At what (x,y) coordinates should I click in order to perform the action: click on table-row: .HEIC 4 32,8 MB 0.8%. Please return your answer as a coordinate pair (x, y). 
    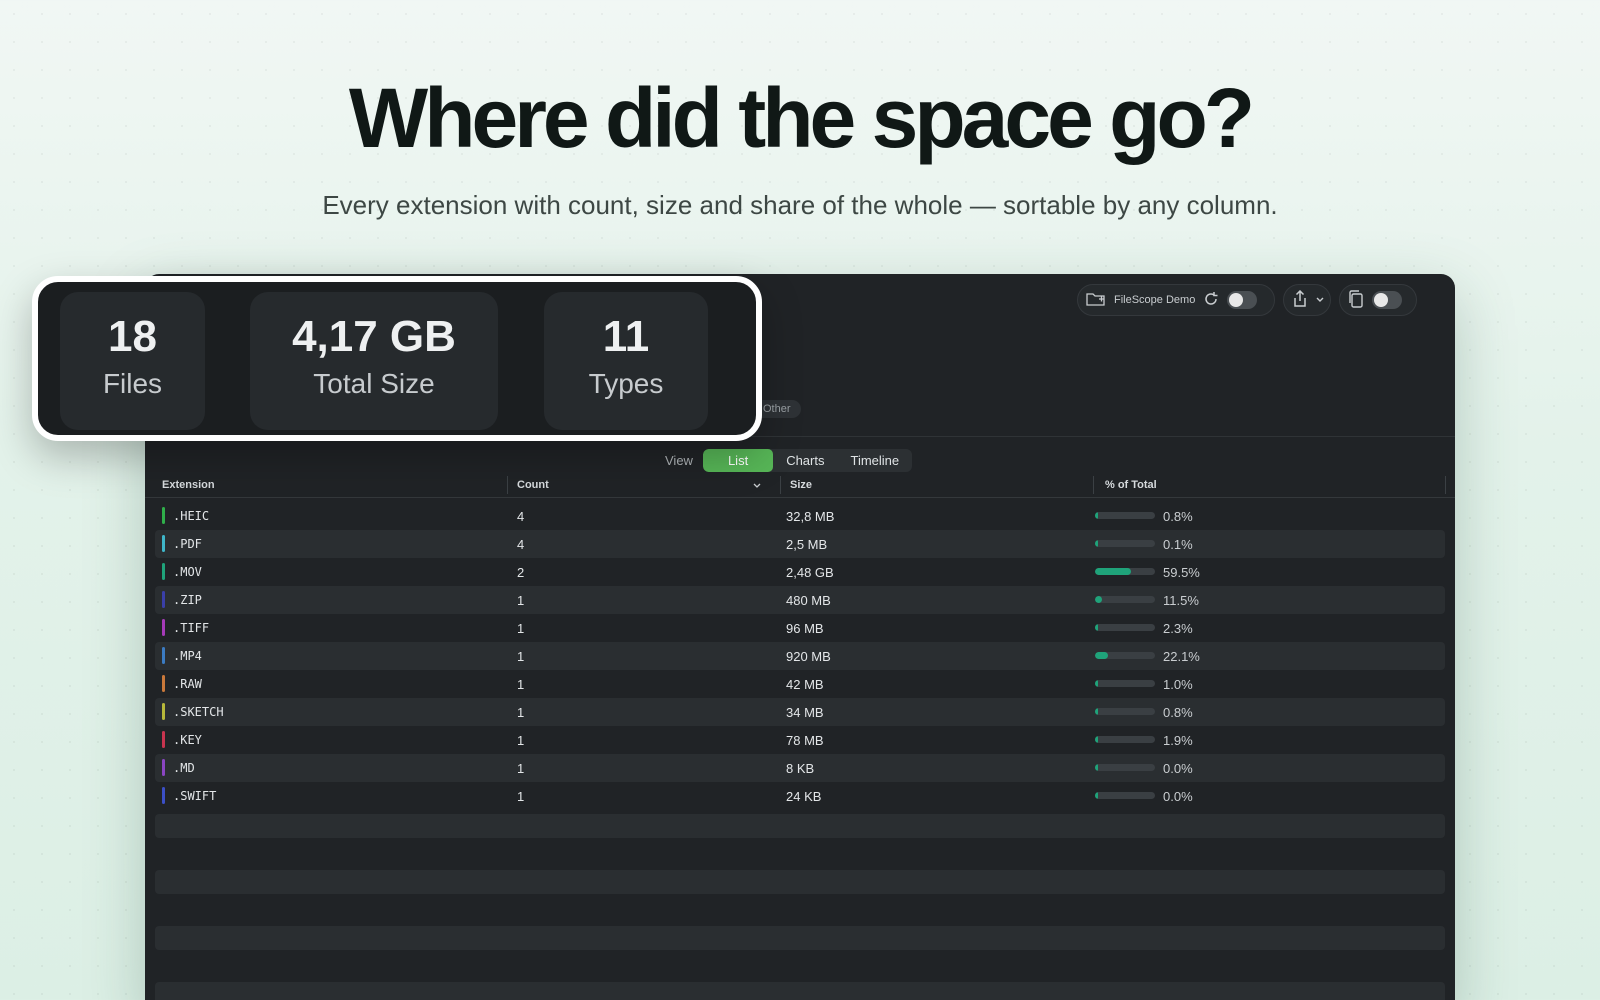
    Looking at the image, I should click on (800, 516).